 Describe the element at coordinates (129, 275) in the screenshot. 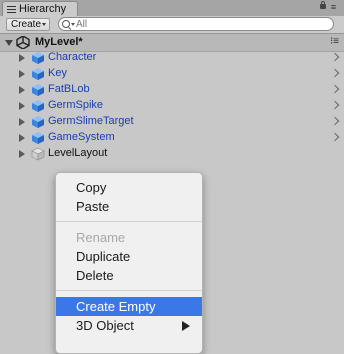

I see `menu-item-delete: Delete` at that location.